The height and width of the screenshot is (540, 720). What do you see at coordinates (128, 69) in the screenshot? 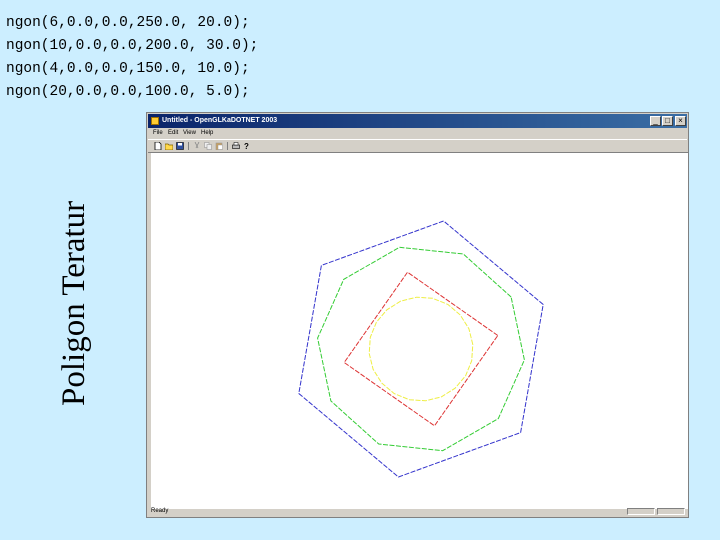
I see `code-line-3: ngon(4,0.0,0.0,150.0, 10.0);` at bounding box center [128, 69].